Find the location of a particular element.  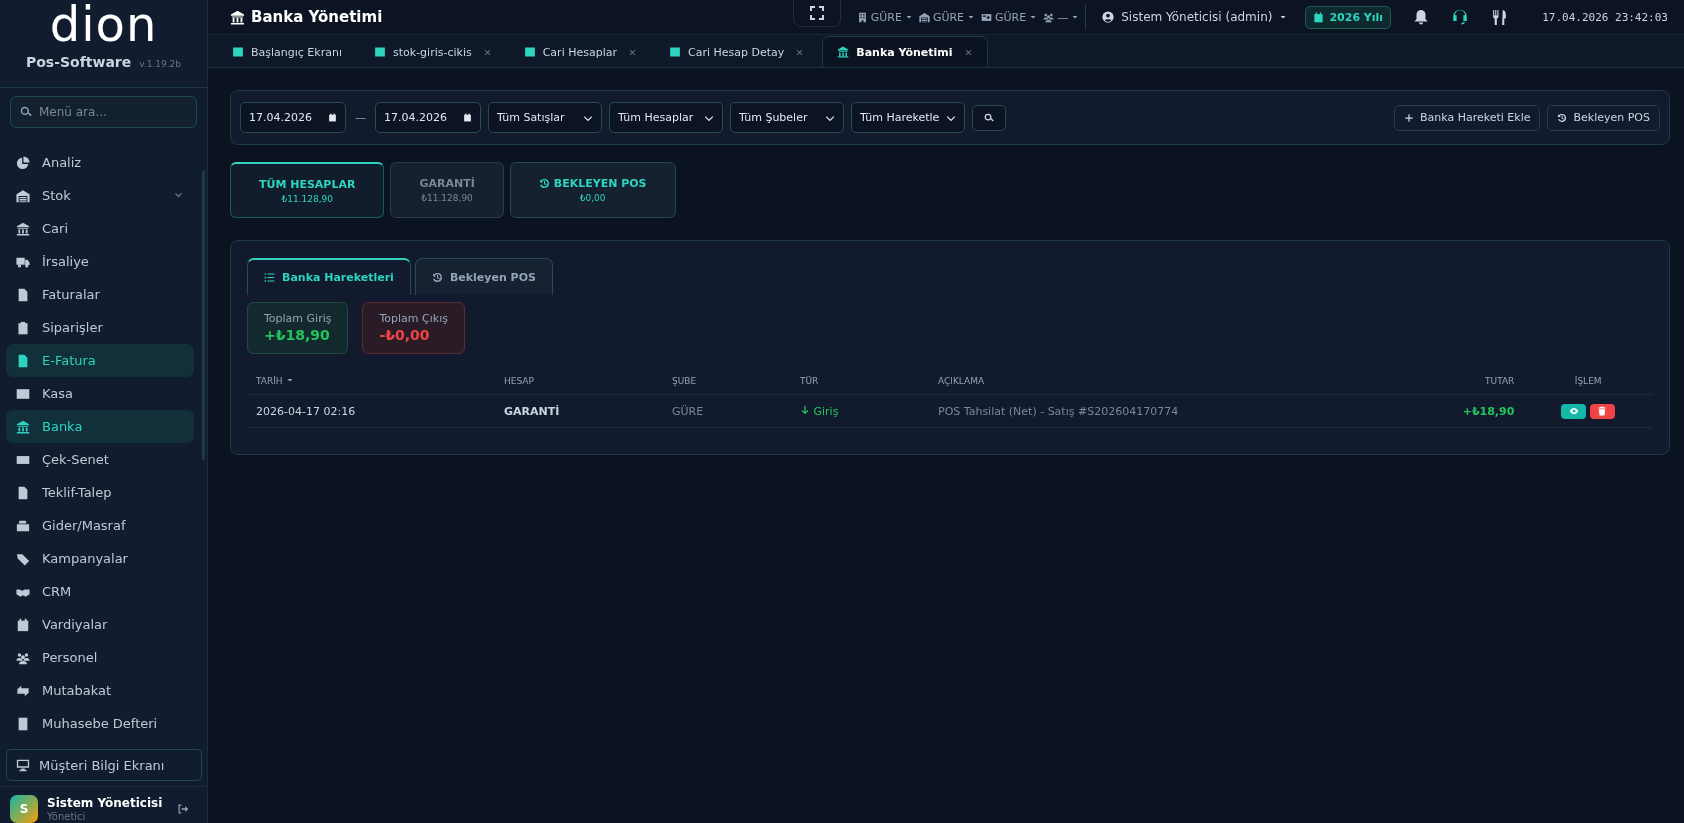

customer-display-button: Müşteri Bilgi Ekranı is located at coordinates (104, 765).